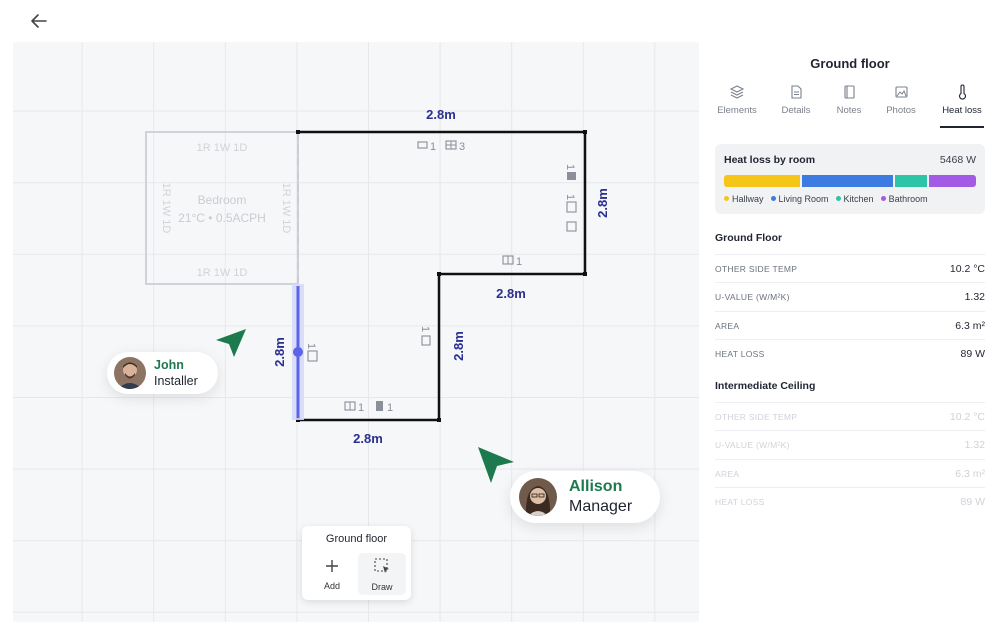  I want to click on wall-element-badges: 1 3 1 1 1 1 1 1 1, so click(441, 277).